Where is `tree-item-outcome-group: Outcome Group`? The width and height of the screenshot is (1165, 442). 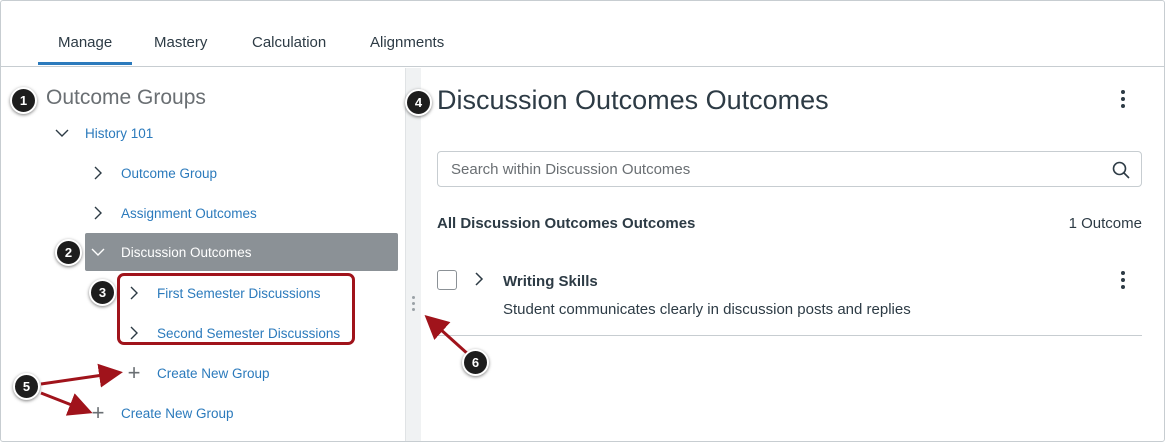 tree-item-outcome-group: Outcome Group is located at coordinates (151, 173).